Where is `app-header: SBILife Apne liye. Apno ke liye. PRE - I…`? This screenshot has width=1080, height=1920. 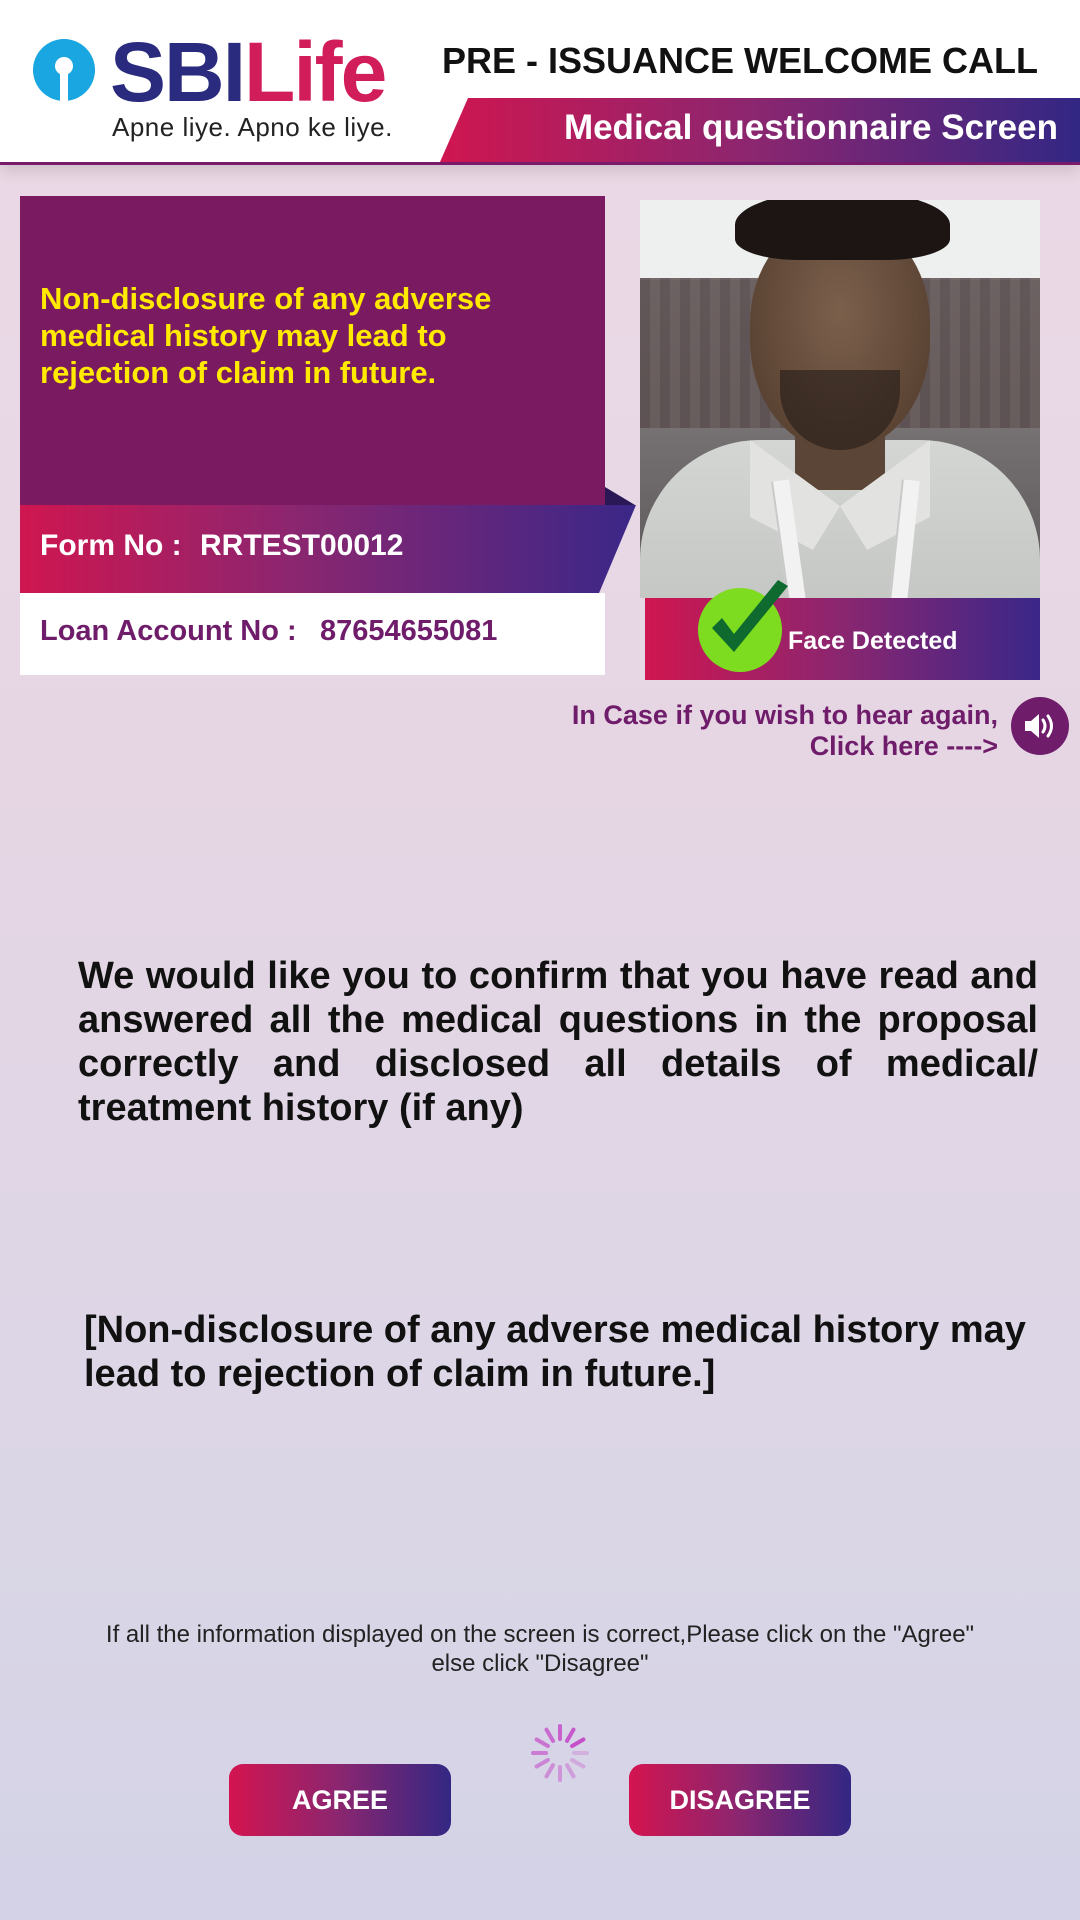
app-header: SBILife Apne liye. Apno ke liye. PRE - I… is located at coordinates (540, 82).